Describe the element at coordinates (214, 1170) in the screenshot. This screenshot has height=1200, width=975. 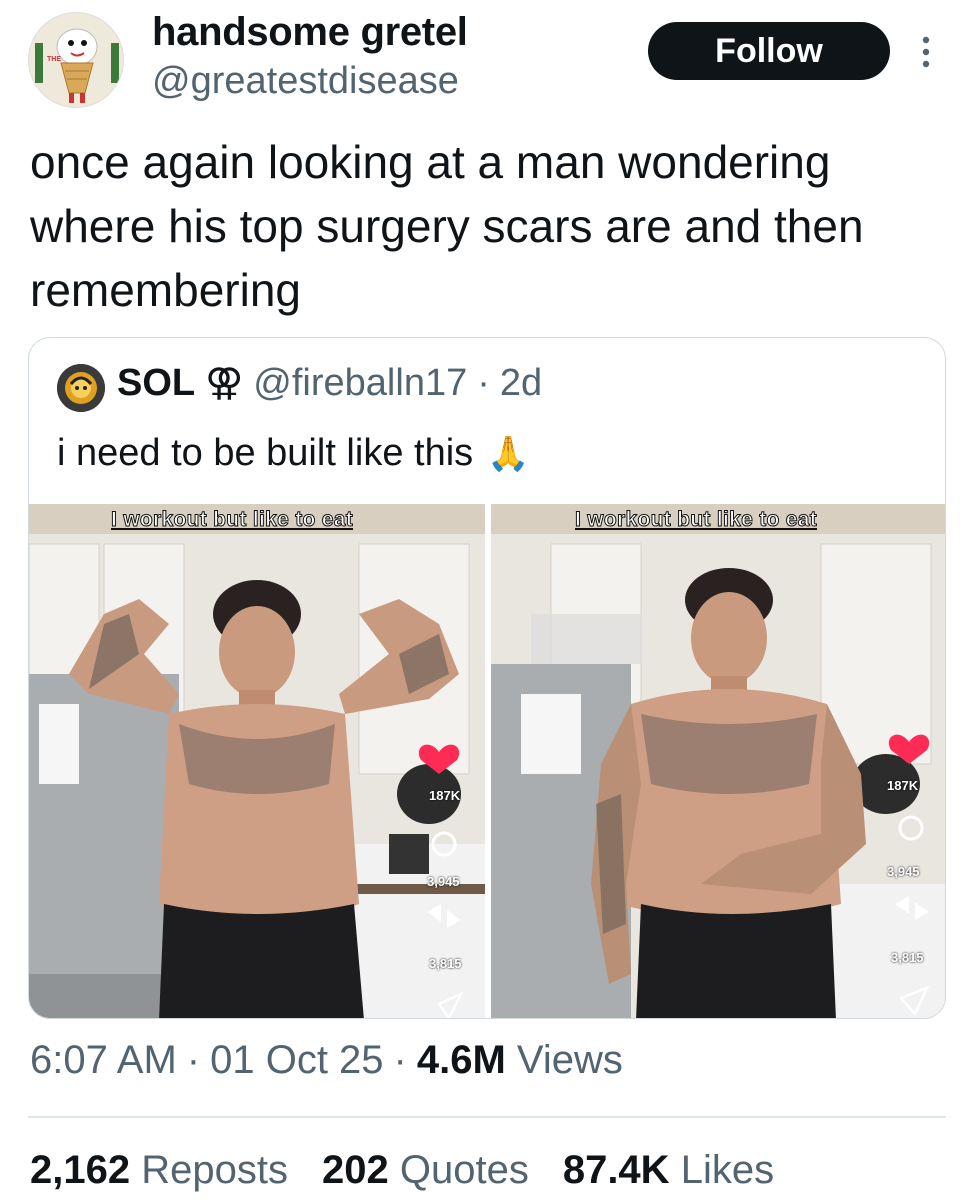
I see `reposts-label: Reposts` at that location.